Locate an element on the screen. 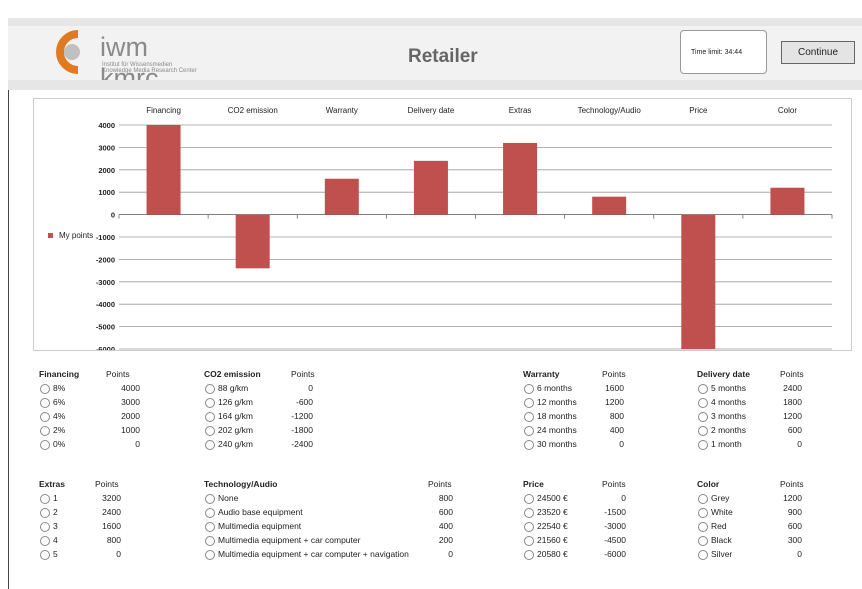  option-label: 12 months is located at coordinates (557, 402).